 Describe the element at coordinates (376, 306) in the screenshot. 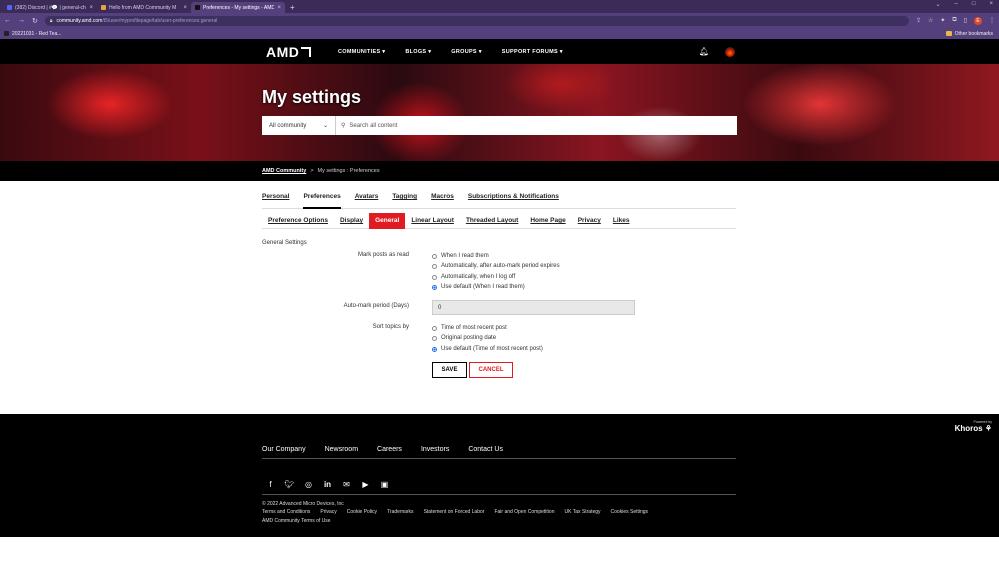

I see `auto-mark-period-label: Auto-mark period (Days)` at that location.